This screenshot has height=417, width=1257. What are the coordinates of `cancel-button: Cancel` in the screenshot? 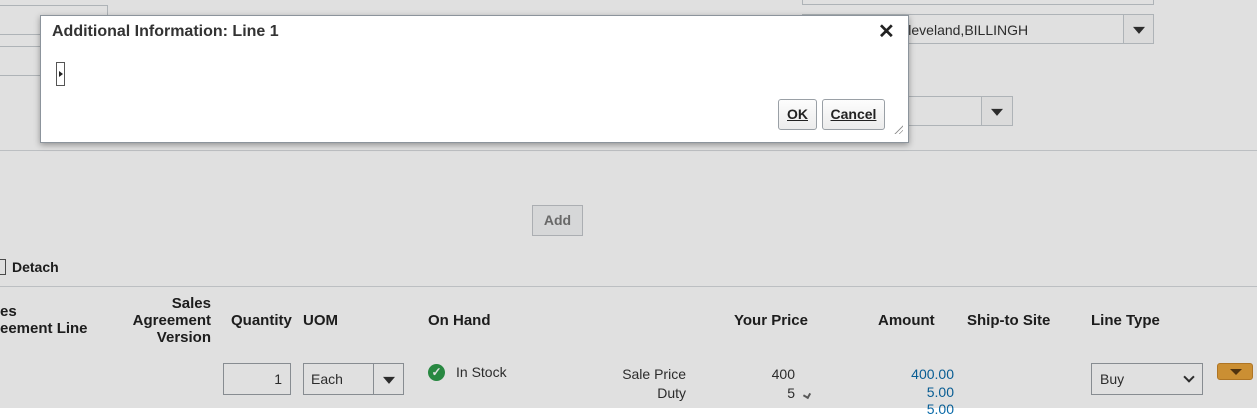 It's located at (853, 114).